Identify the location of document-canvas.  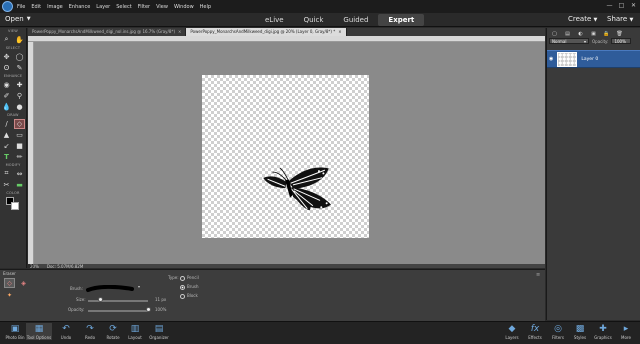
(285, 156).